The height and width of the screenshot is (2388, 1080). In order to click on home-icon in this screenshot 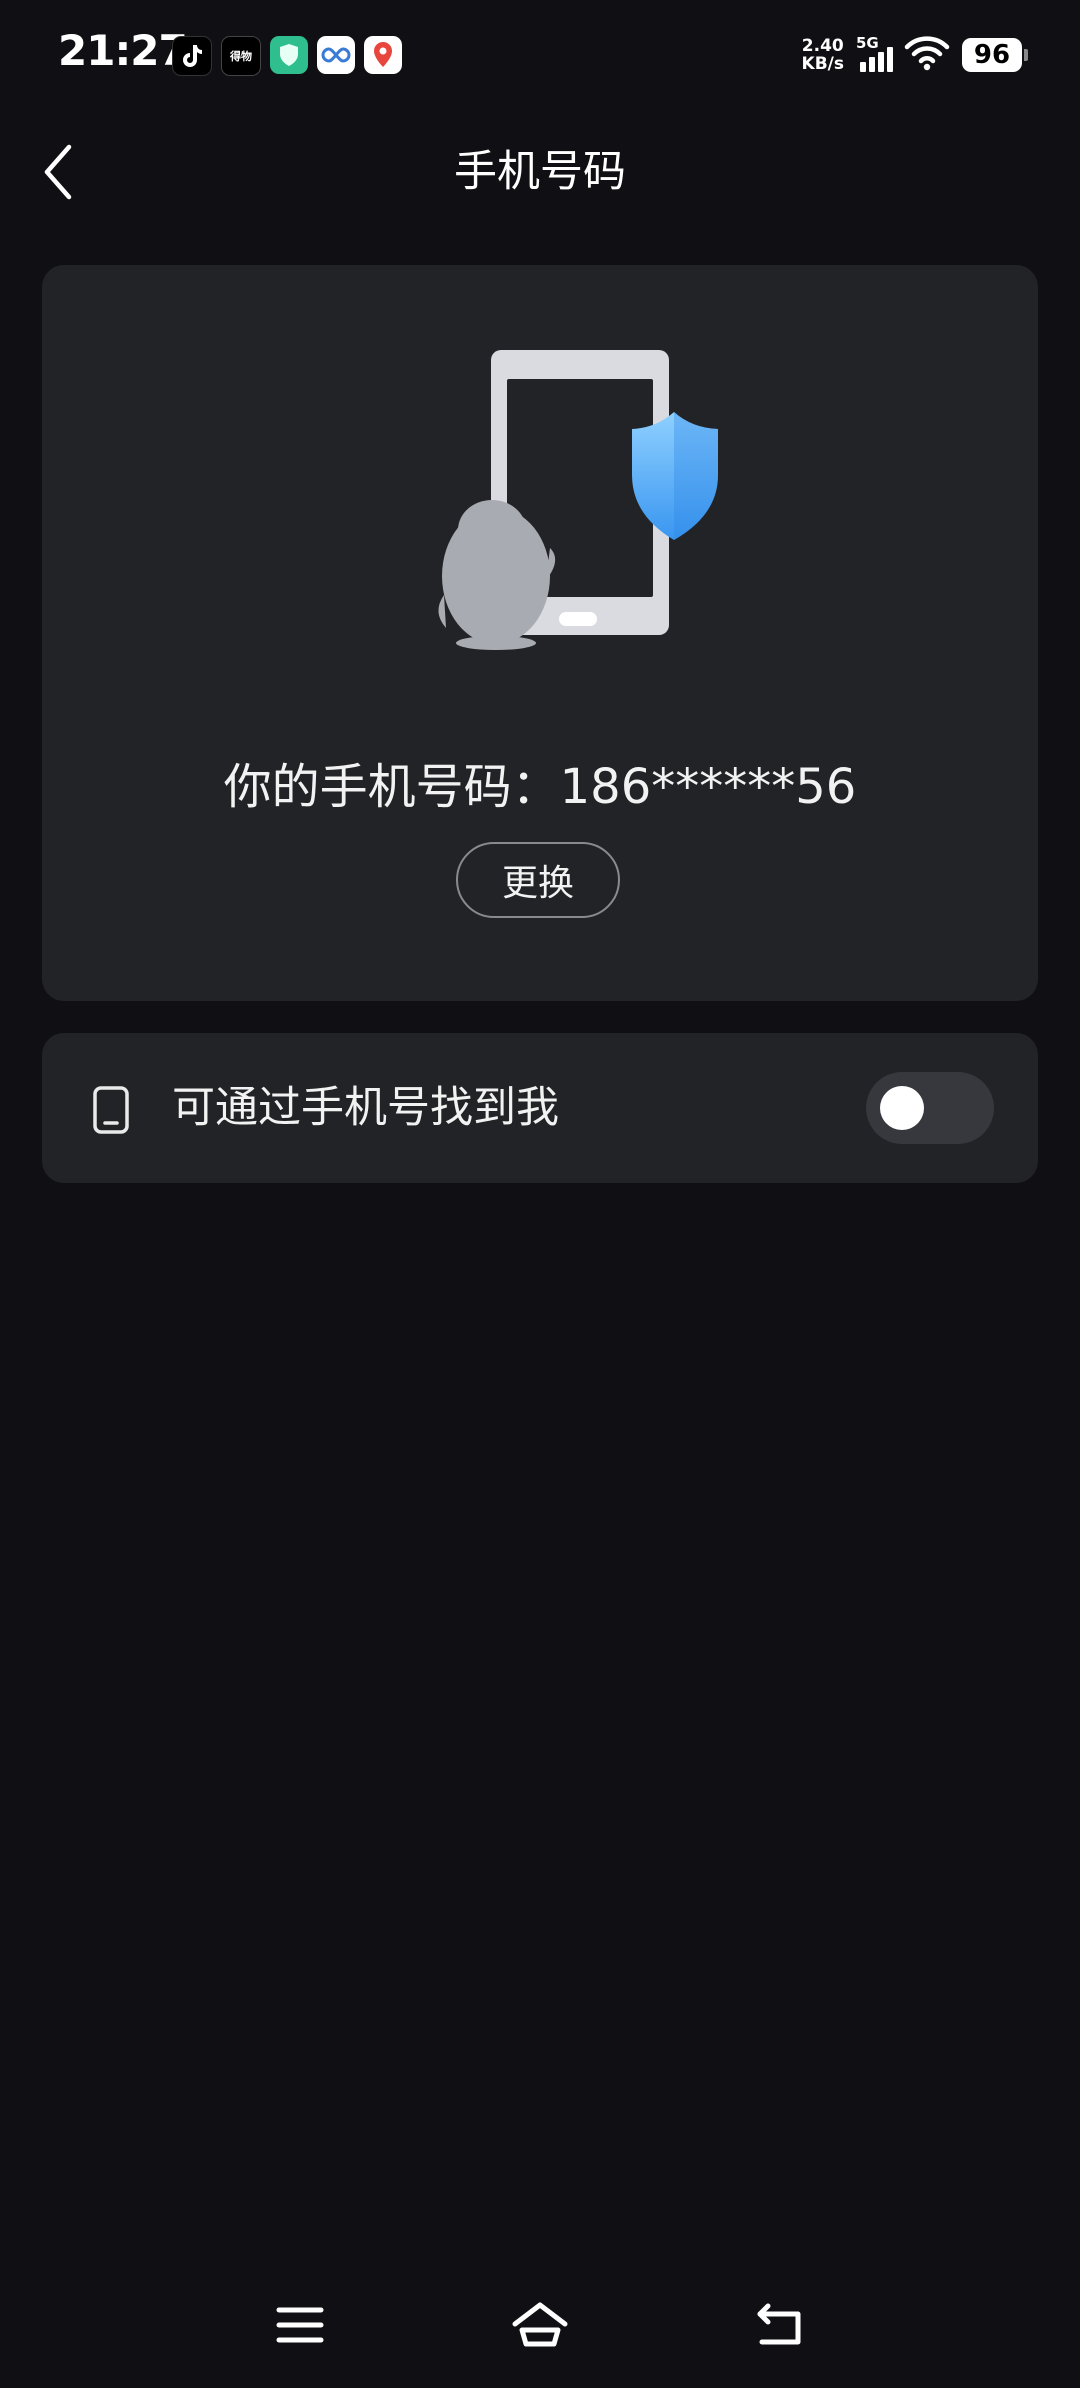, I will do `click(540, 2324)`.